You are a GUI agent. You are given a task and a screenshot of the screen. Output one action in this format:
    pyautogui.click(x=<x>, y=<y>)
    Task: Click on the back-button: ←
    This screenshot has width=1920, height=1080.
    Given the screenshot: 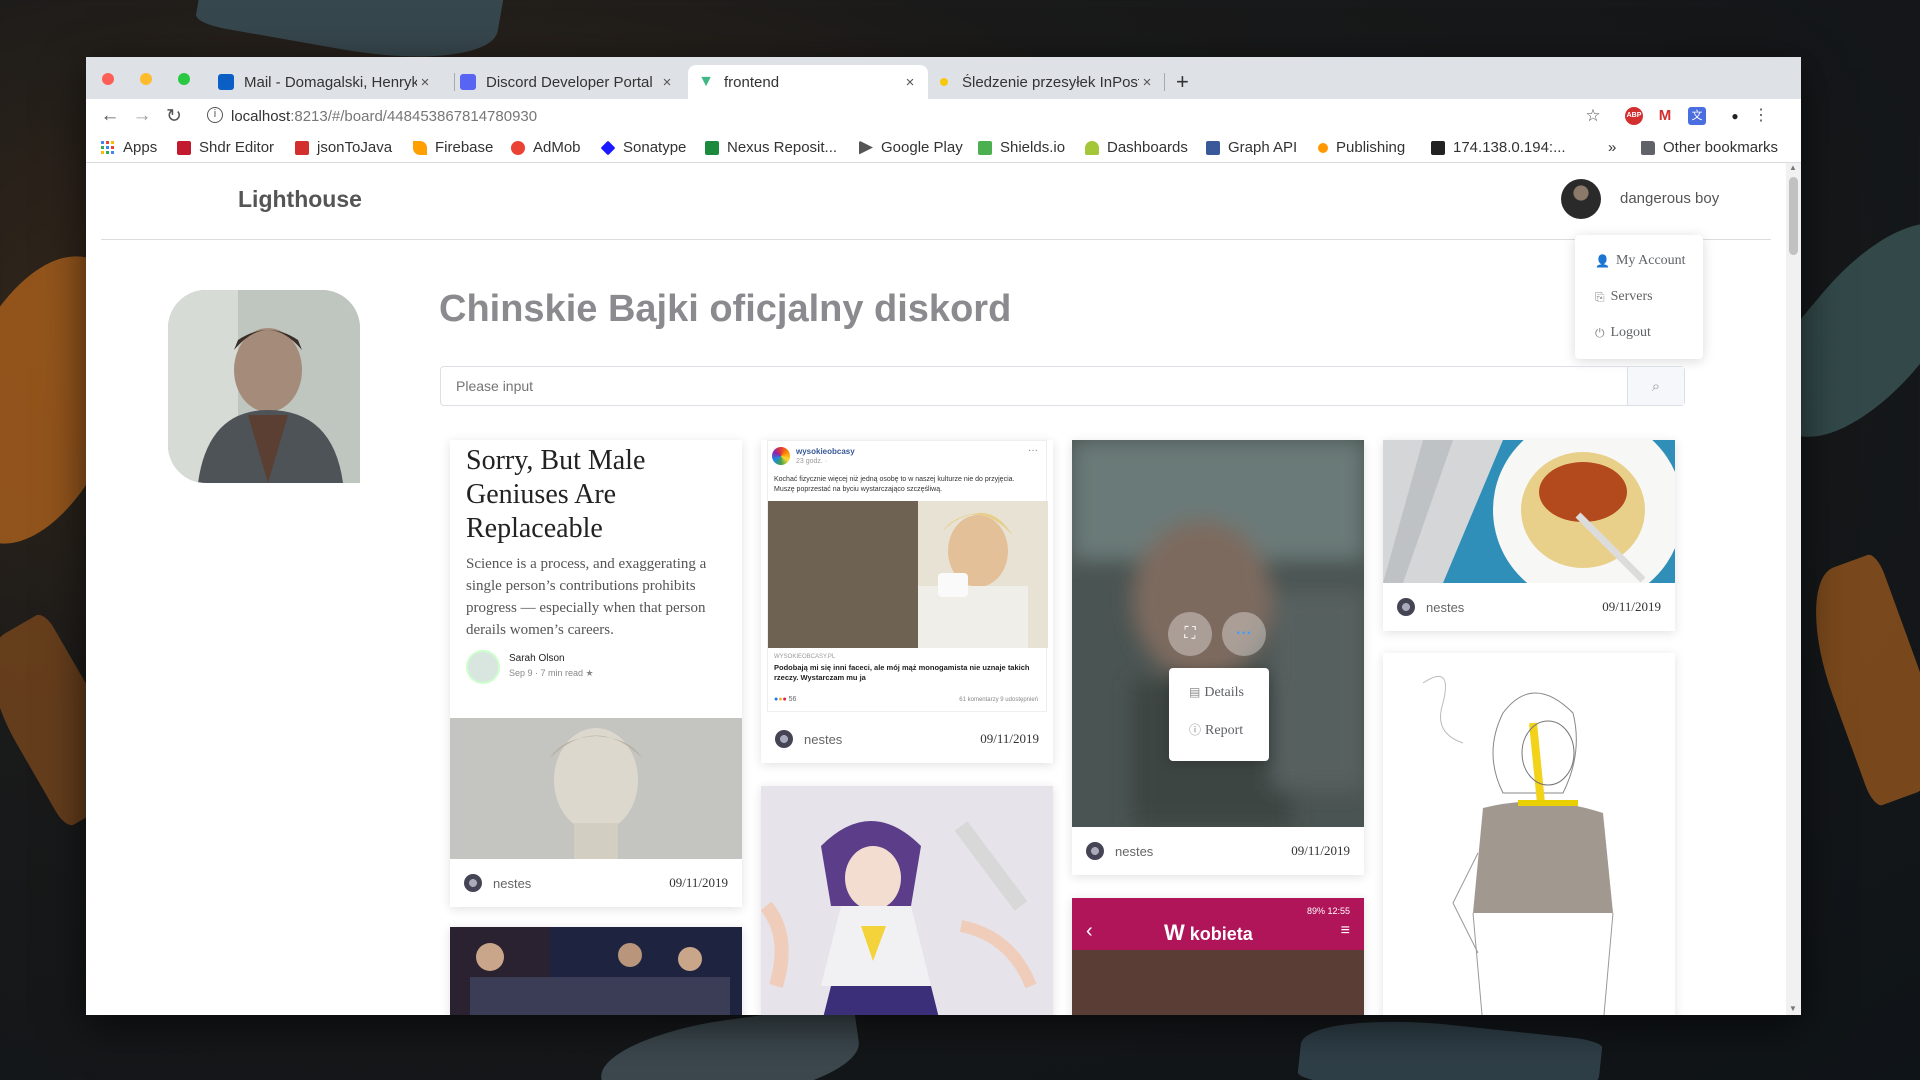 What is the action you would take?
    pyautogui.click(x=110, y=116)
    